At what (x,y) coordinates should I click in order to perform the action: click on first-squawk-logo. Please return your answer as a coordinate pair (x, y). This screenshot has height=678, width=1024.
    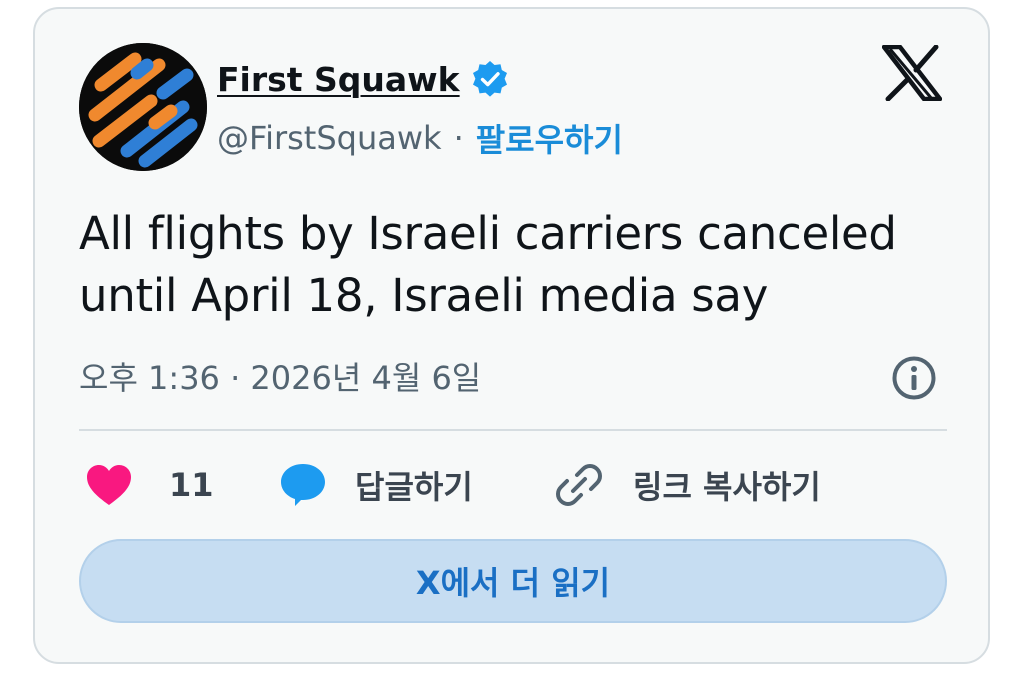
    Looking at the image, I should click on (143, 107).